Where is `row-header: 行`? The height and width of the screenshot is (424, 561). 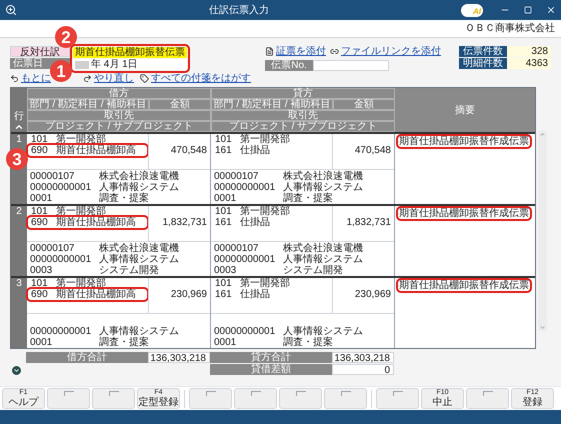
row-header: 行 is located at coordinates (19, 116).